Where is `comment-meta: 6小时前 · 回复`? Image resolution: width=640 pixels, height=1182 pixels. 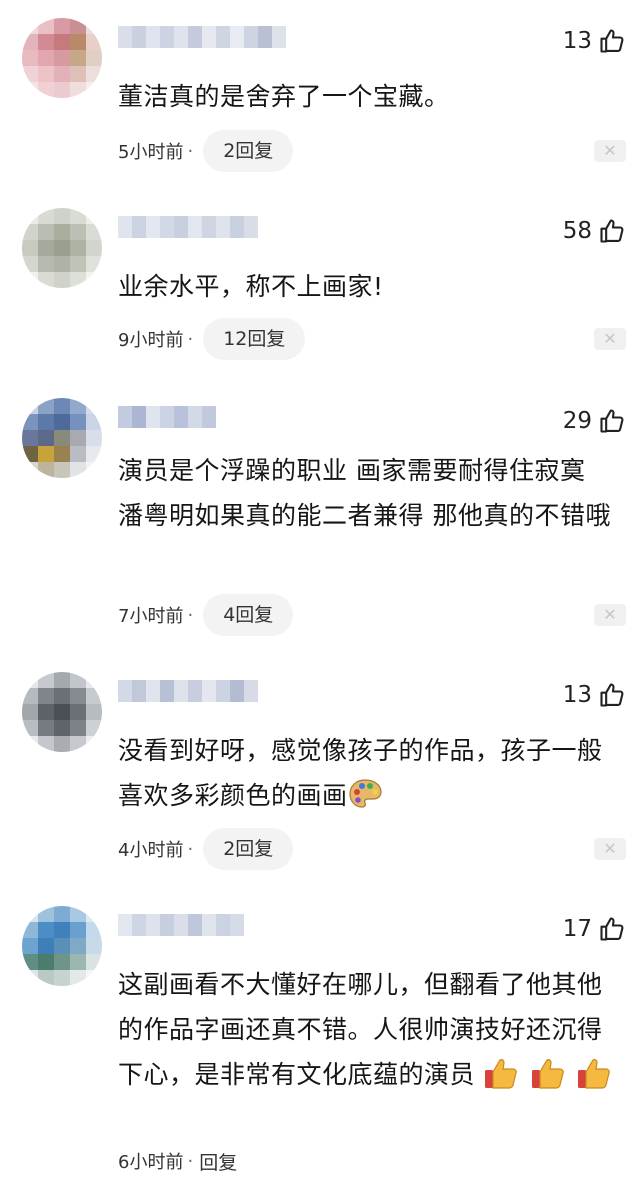 comment-meta: 6小时前 · 回复 is located at coordinates (177, 1161).